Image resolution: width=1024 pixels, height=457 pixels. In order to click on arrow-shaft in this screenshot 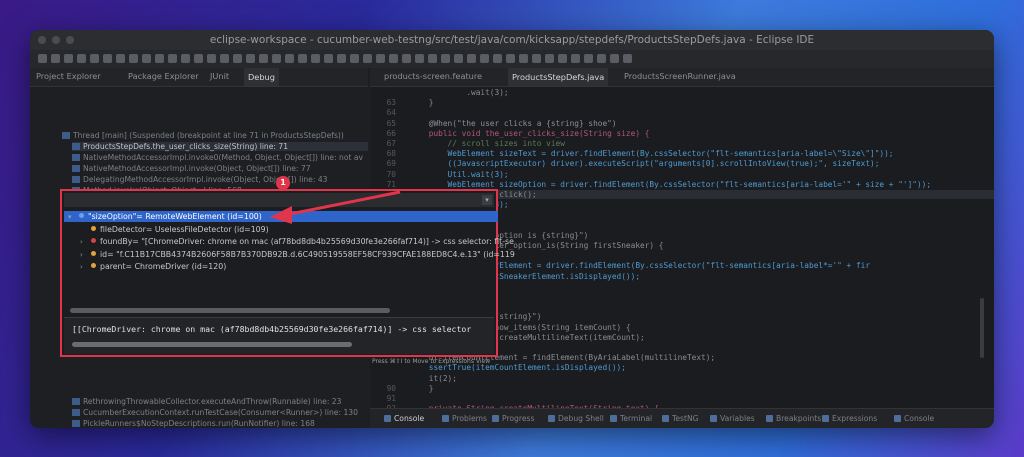, I will do `click(345, 203)`.